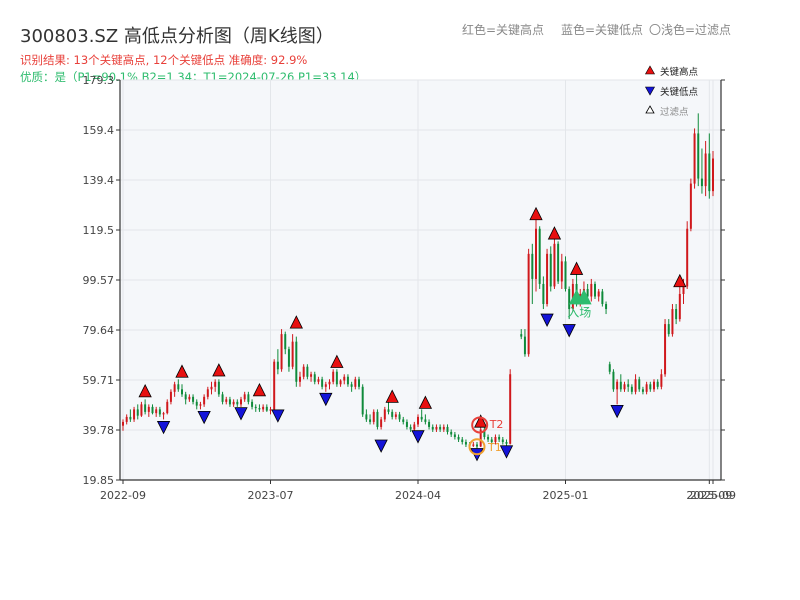 The width and height of the screenshot is (800, 600). What do you see at coordinates (99, 480) in the screenshot?
I see `y-tick-label: 19.85` at bounding box center [99, 480].